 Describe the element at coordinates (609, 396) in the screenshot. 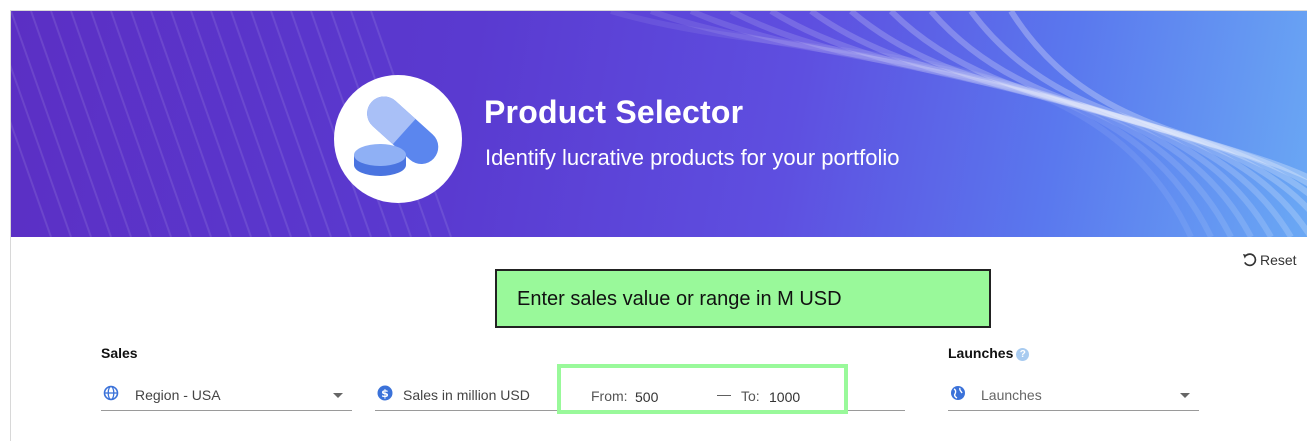

I see `from-label: From:` at that location.